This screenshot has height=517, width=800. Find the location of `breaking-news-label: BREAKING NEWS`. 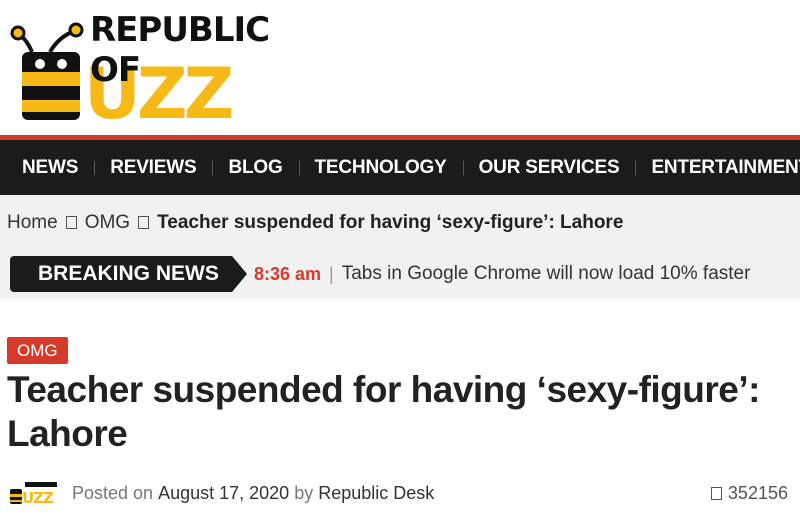

breaking-news-label: BREAKING NEWS is located at coordinates (128, 274).